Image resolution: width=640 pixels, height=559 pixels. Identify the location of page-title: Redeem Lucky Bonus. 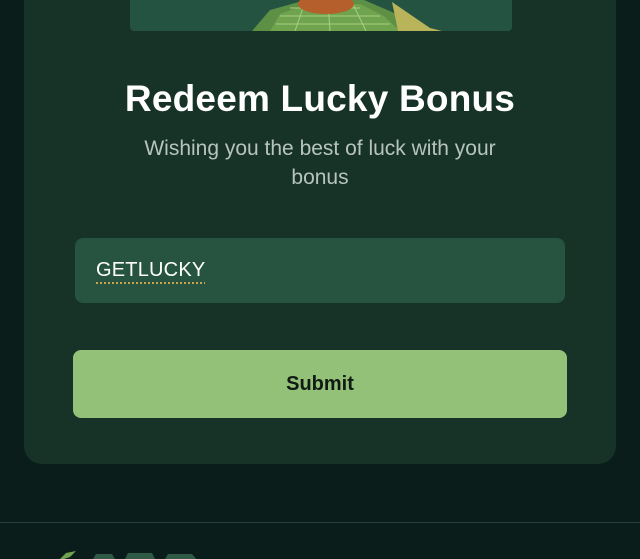
(320, 98).